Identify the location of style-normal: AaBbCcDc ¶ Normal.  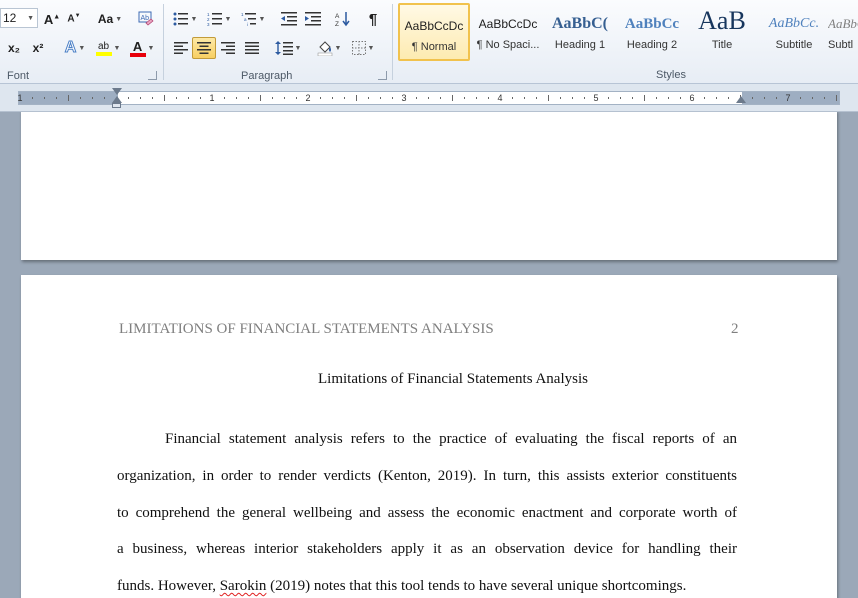
(434, 32).